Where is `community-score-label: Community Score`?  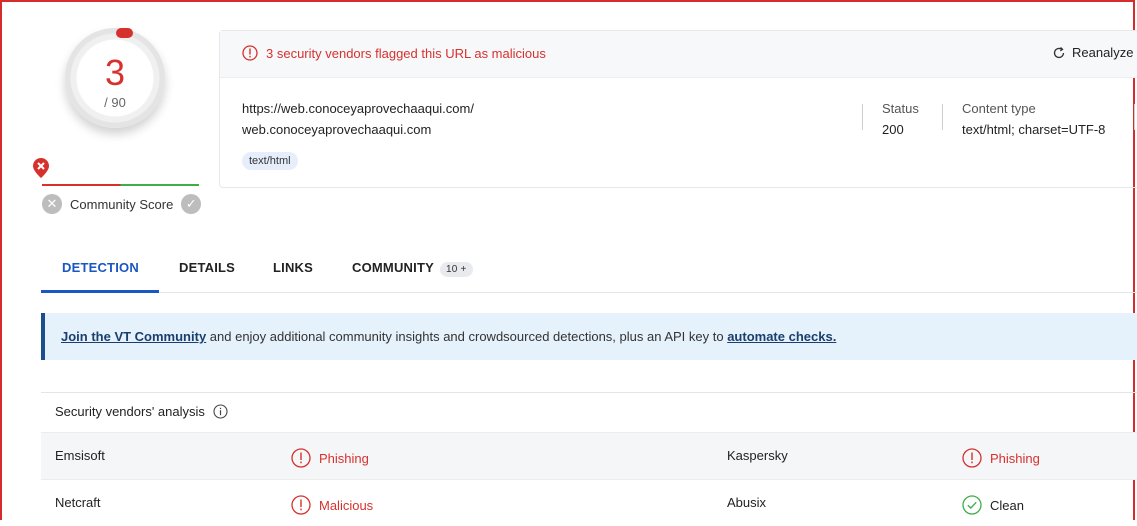
community-score-label: Community Score is located at coordinates (122, 204).